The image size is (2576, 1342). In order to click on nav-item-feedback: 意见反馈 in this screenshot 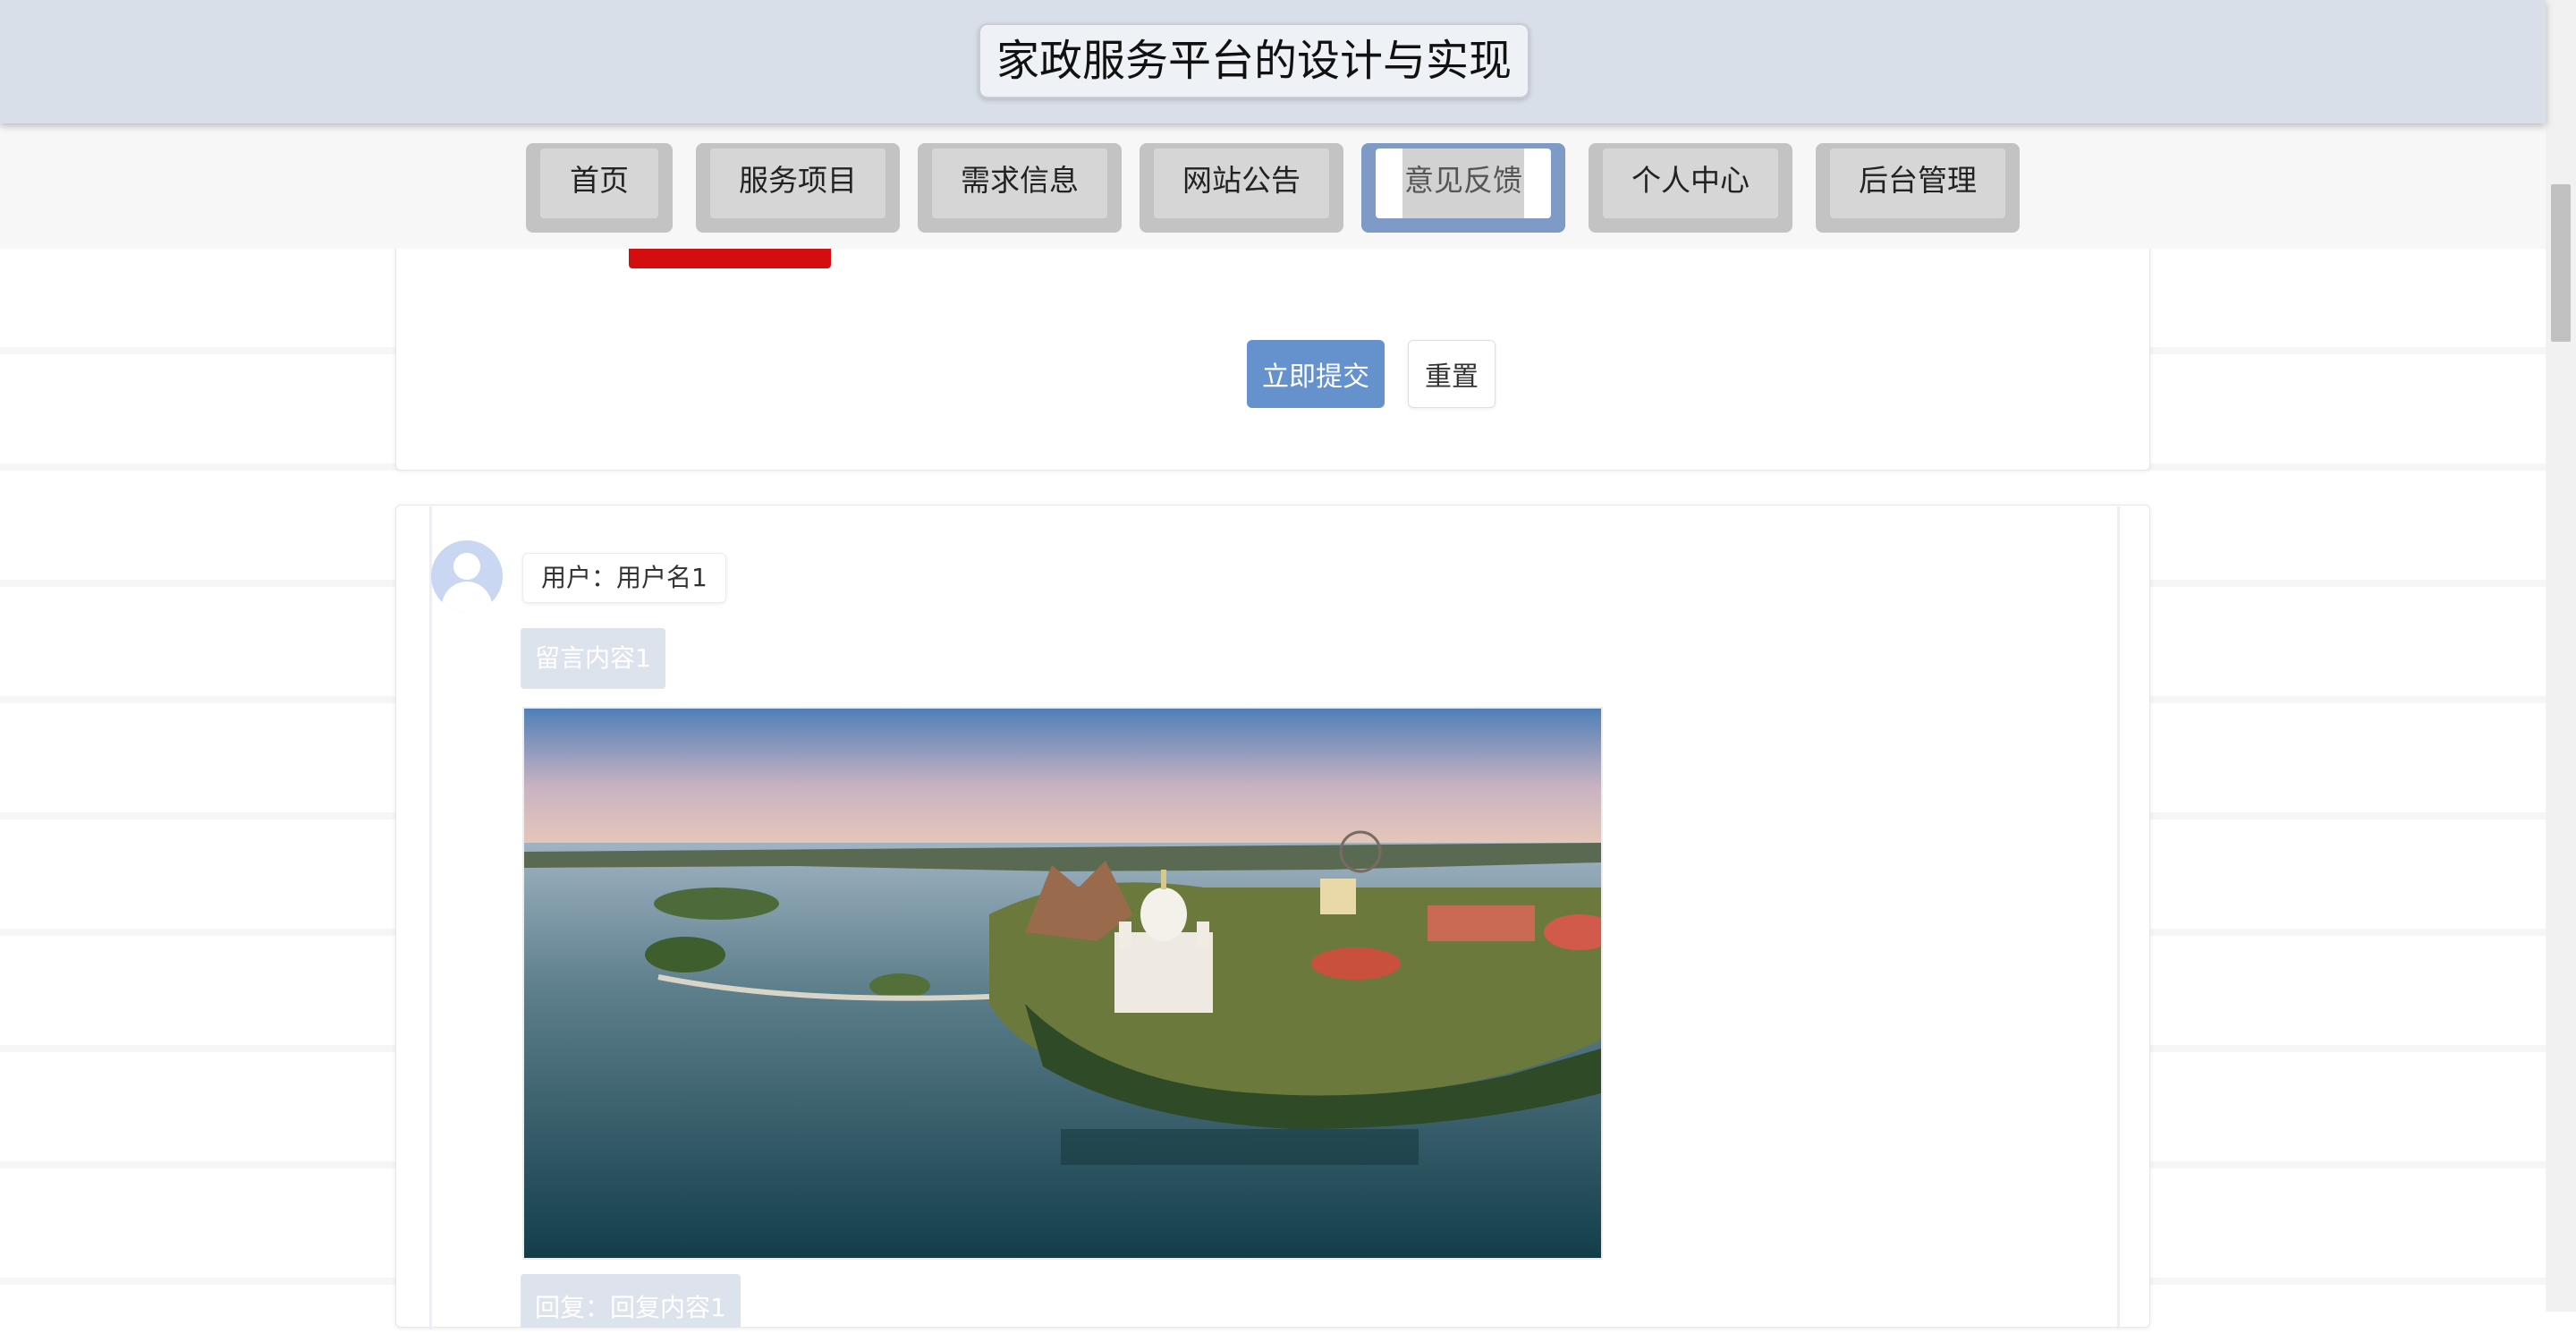, I will do `click(1463, 188)`.